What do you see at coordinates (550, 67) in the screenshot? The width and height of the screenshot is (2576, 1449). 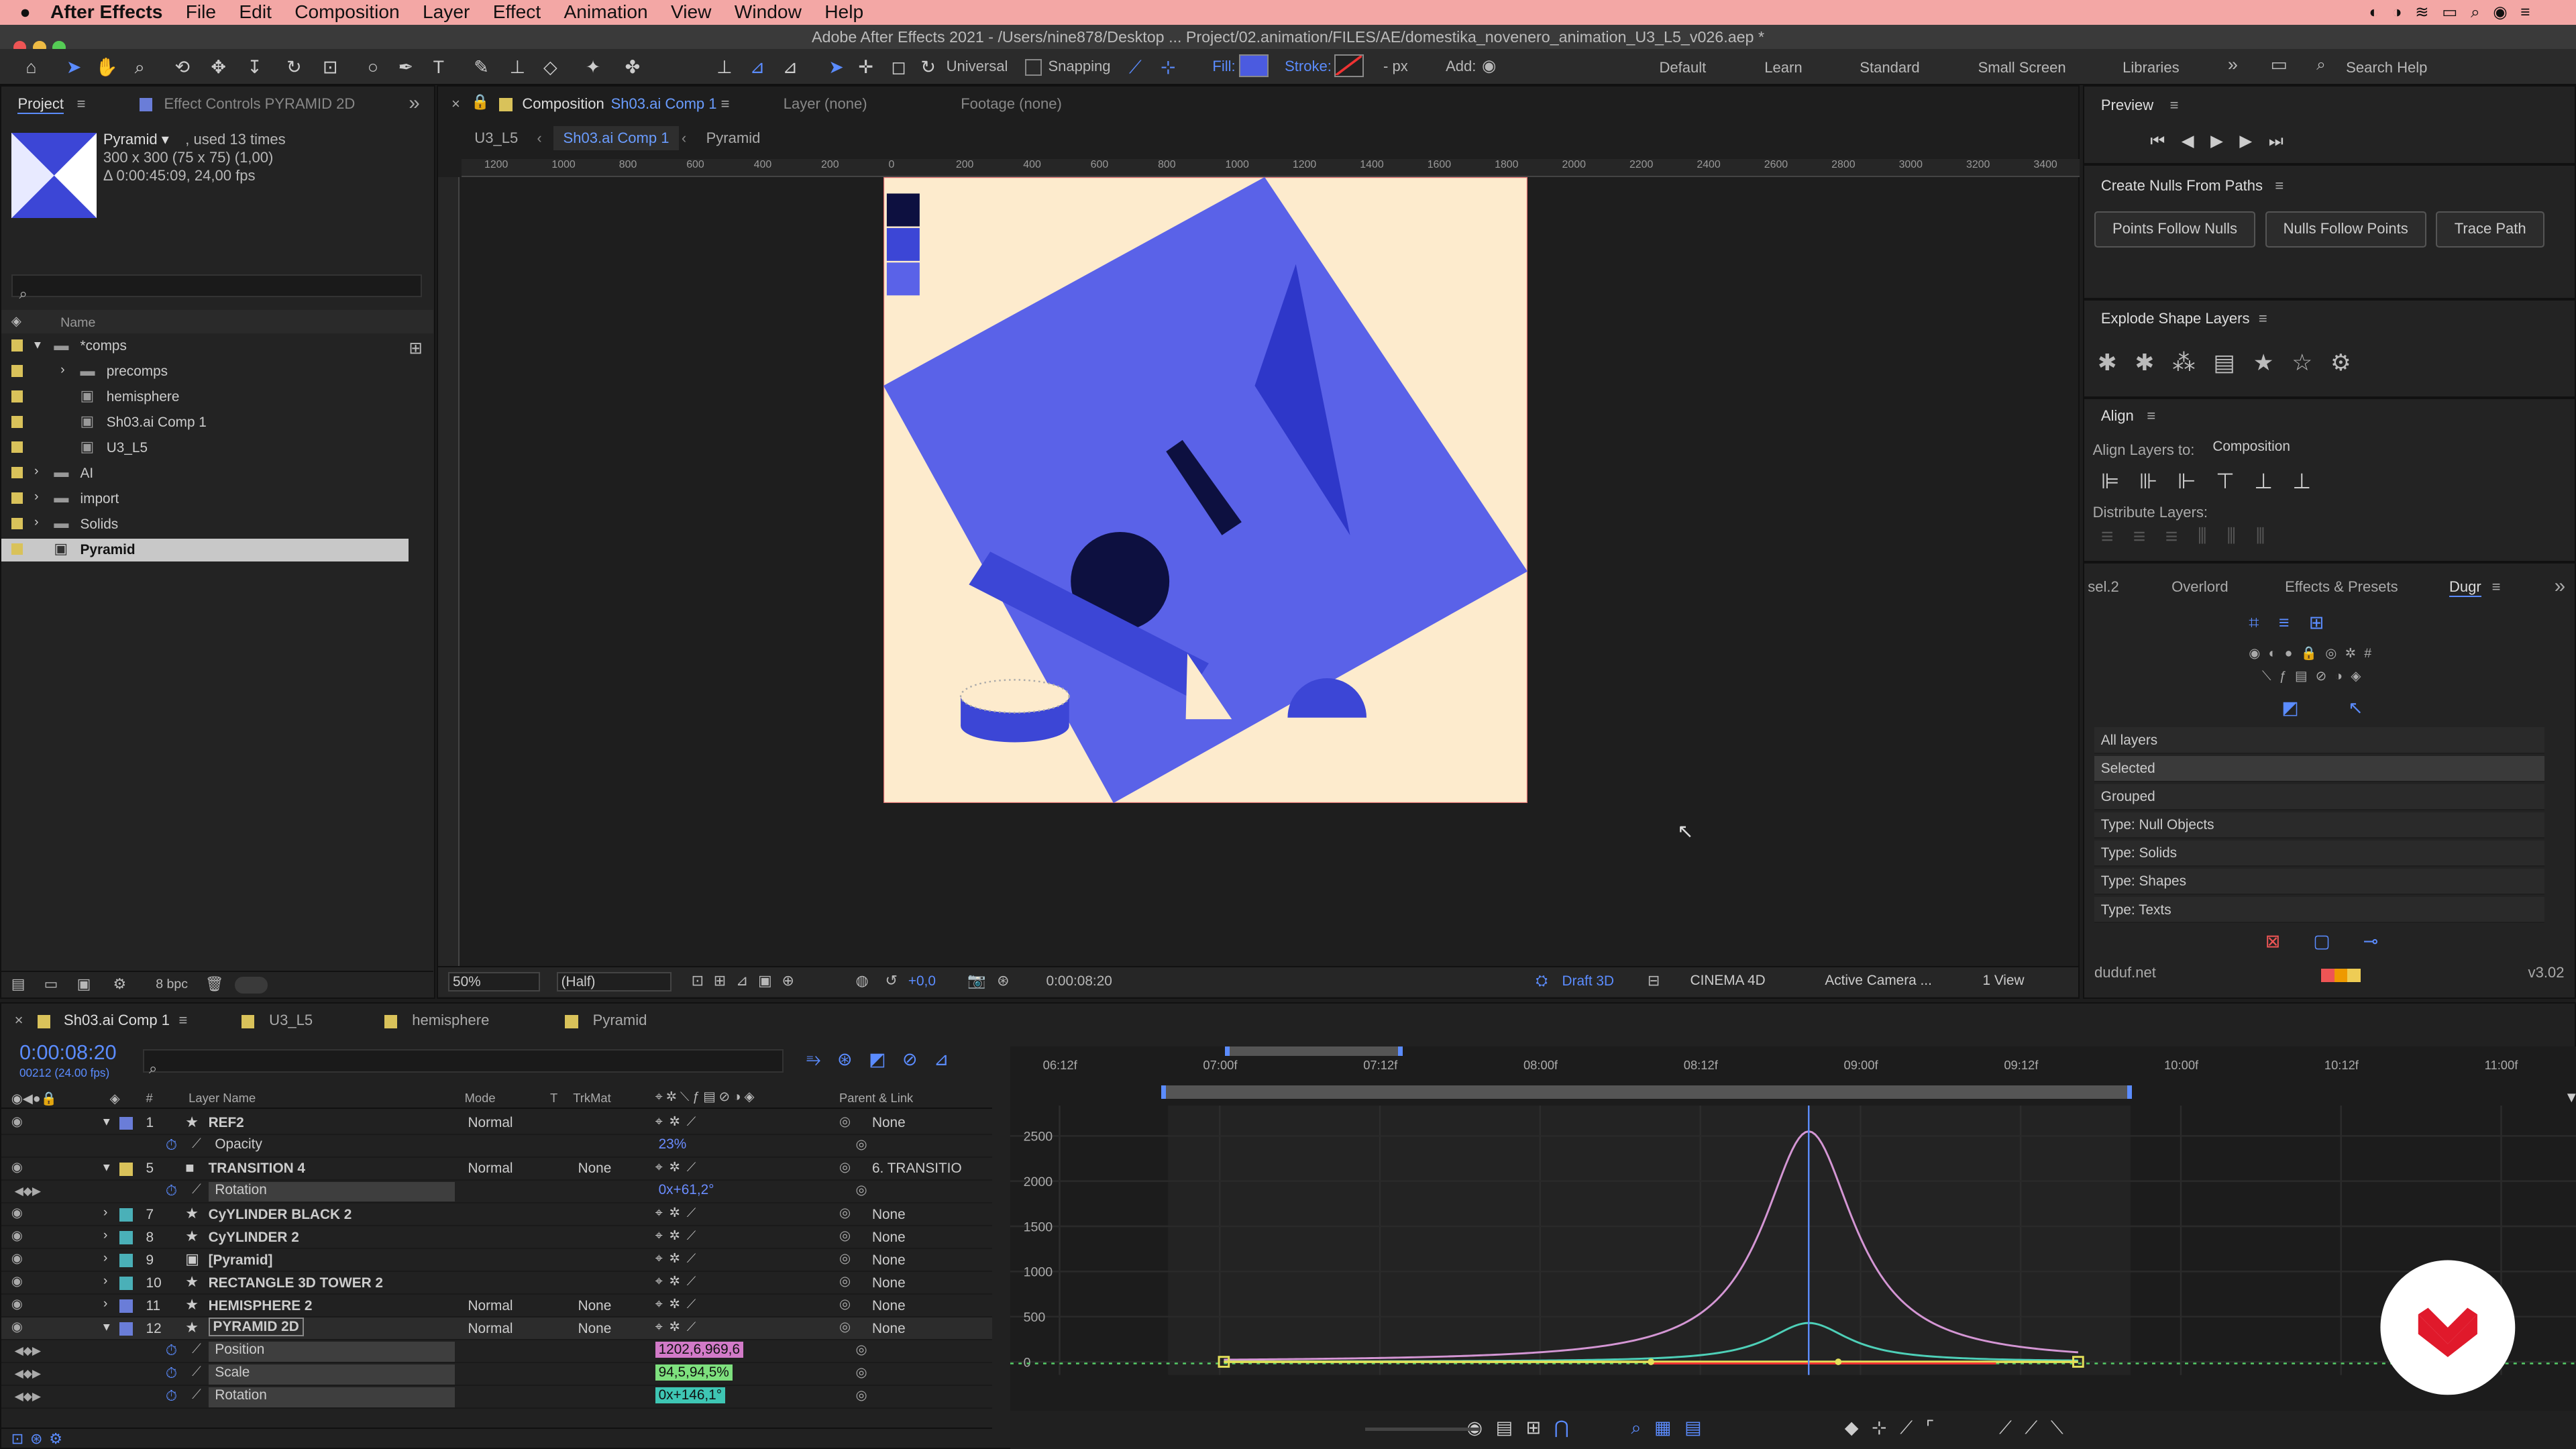 I see `eraser-tool-icon: ◇` at bounding box center [550, 67].